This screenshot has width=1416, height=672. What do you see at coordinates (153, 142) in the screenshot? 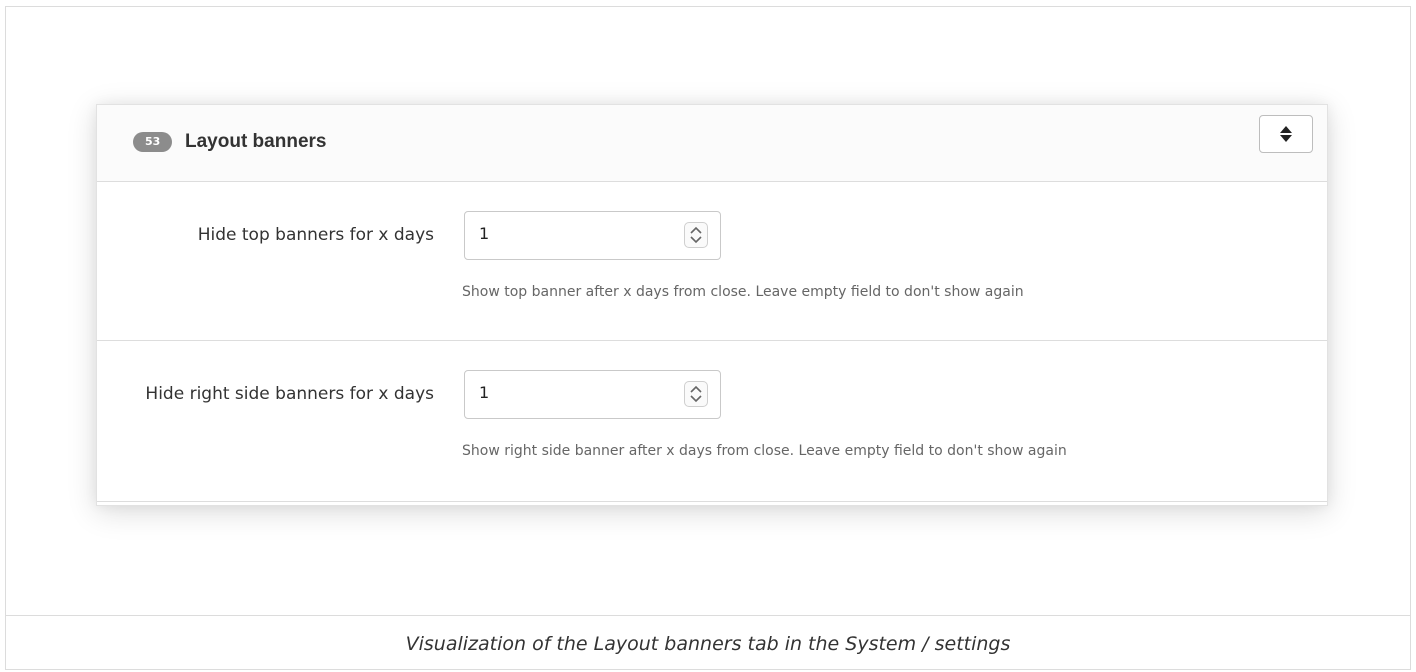
I see `count-badge: 53` at bounding box center [153, 142].